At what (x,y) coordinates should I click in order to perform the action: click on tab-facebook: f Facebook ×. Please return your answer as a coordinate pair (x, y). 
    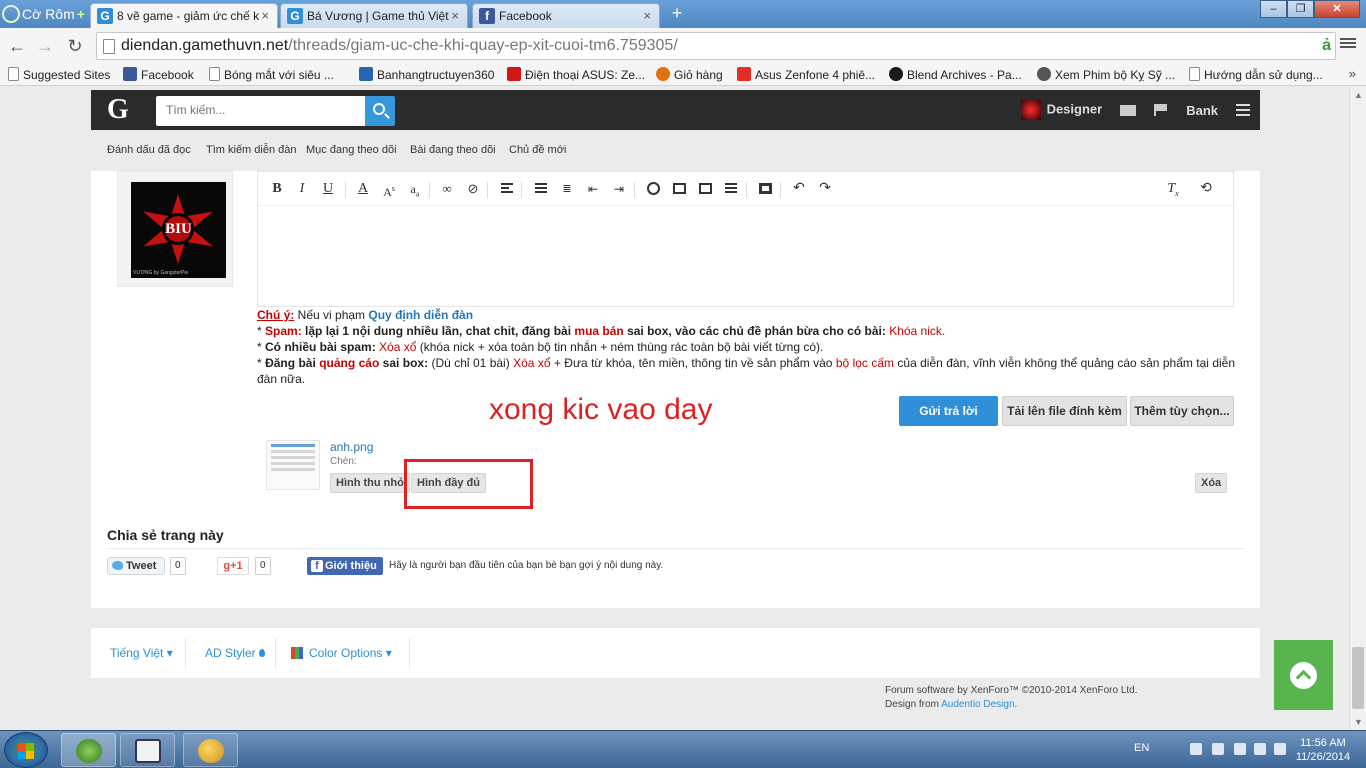
    Looking at the image, I should click on (566, 15).